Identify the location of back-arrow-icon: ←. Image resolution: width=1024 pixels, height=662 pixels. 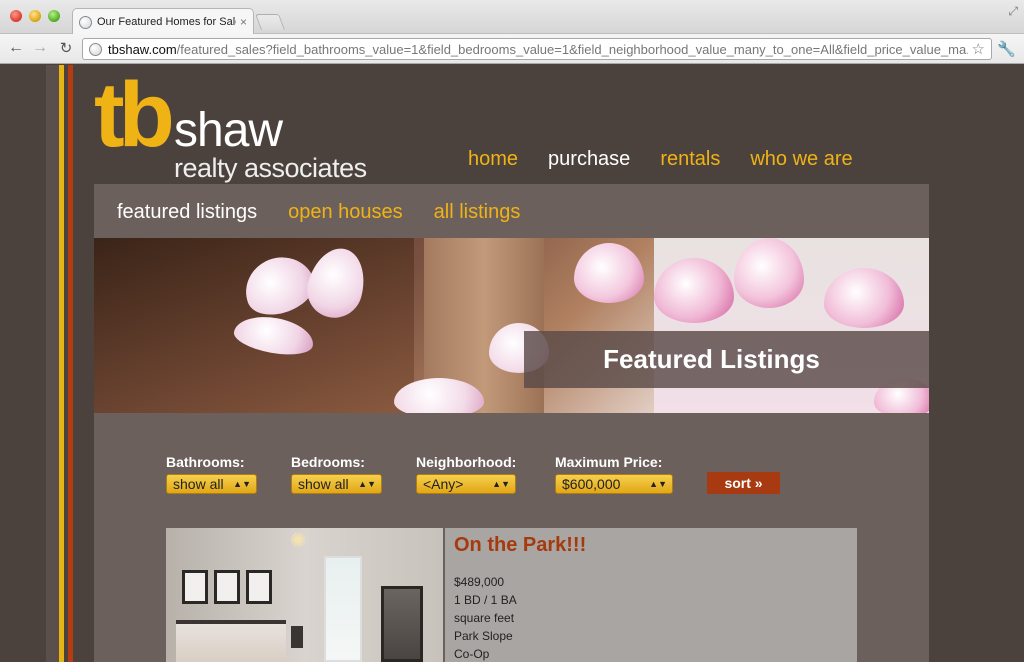
(16, 48).